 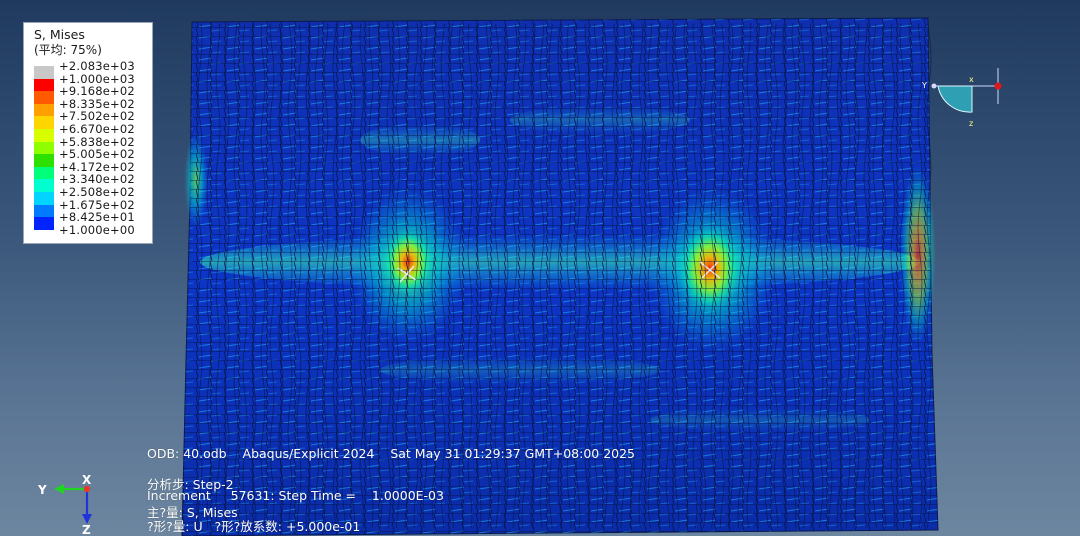 I want to click on view-y-label: Y, so click(x=924, y=85).